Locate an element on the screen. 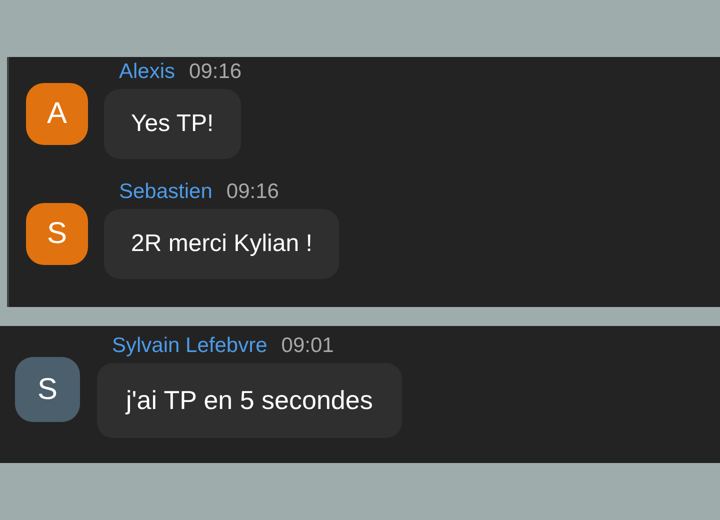  message-bubble: j'ai TP en 5 secondes is located at coordinates (249, 400).